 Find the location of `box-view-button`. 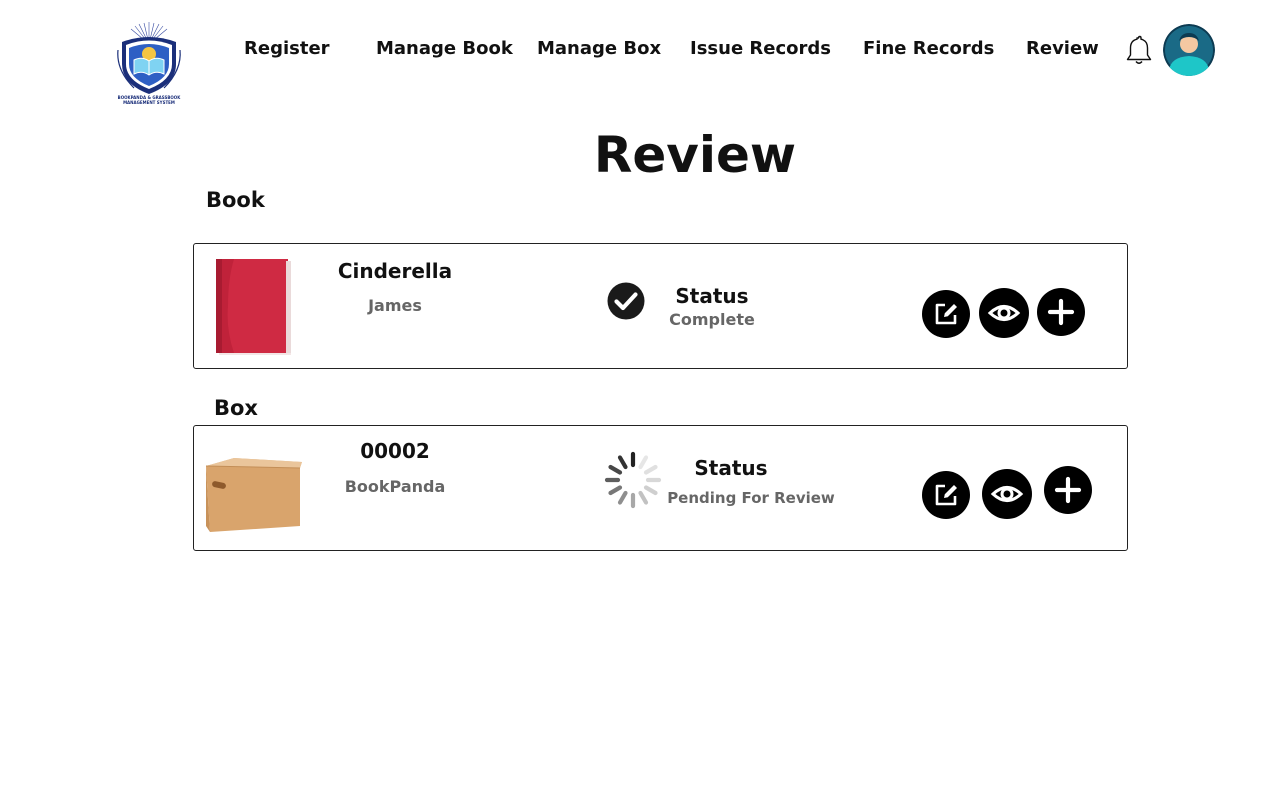

box-view-button is located at coordinates (1007, 494).